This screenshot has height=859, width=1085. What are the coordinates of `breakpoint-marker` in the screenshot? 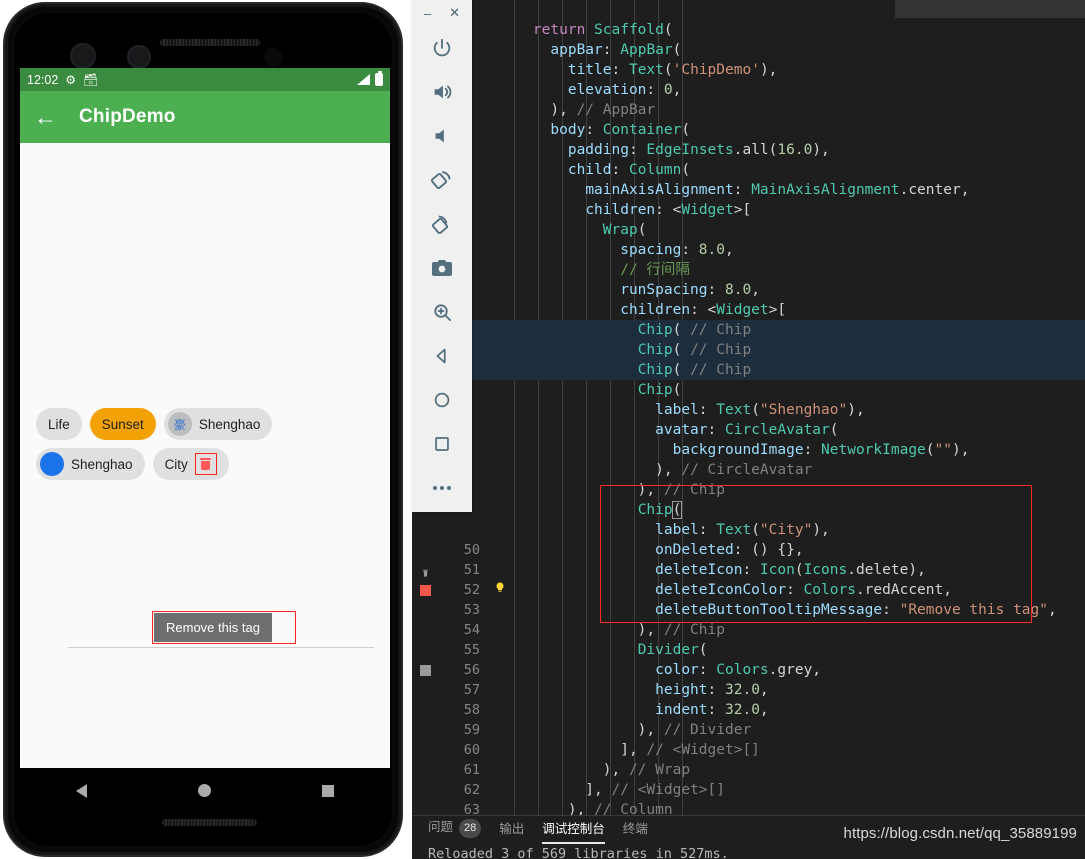 It's located at (425, 590).